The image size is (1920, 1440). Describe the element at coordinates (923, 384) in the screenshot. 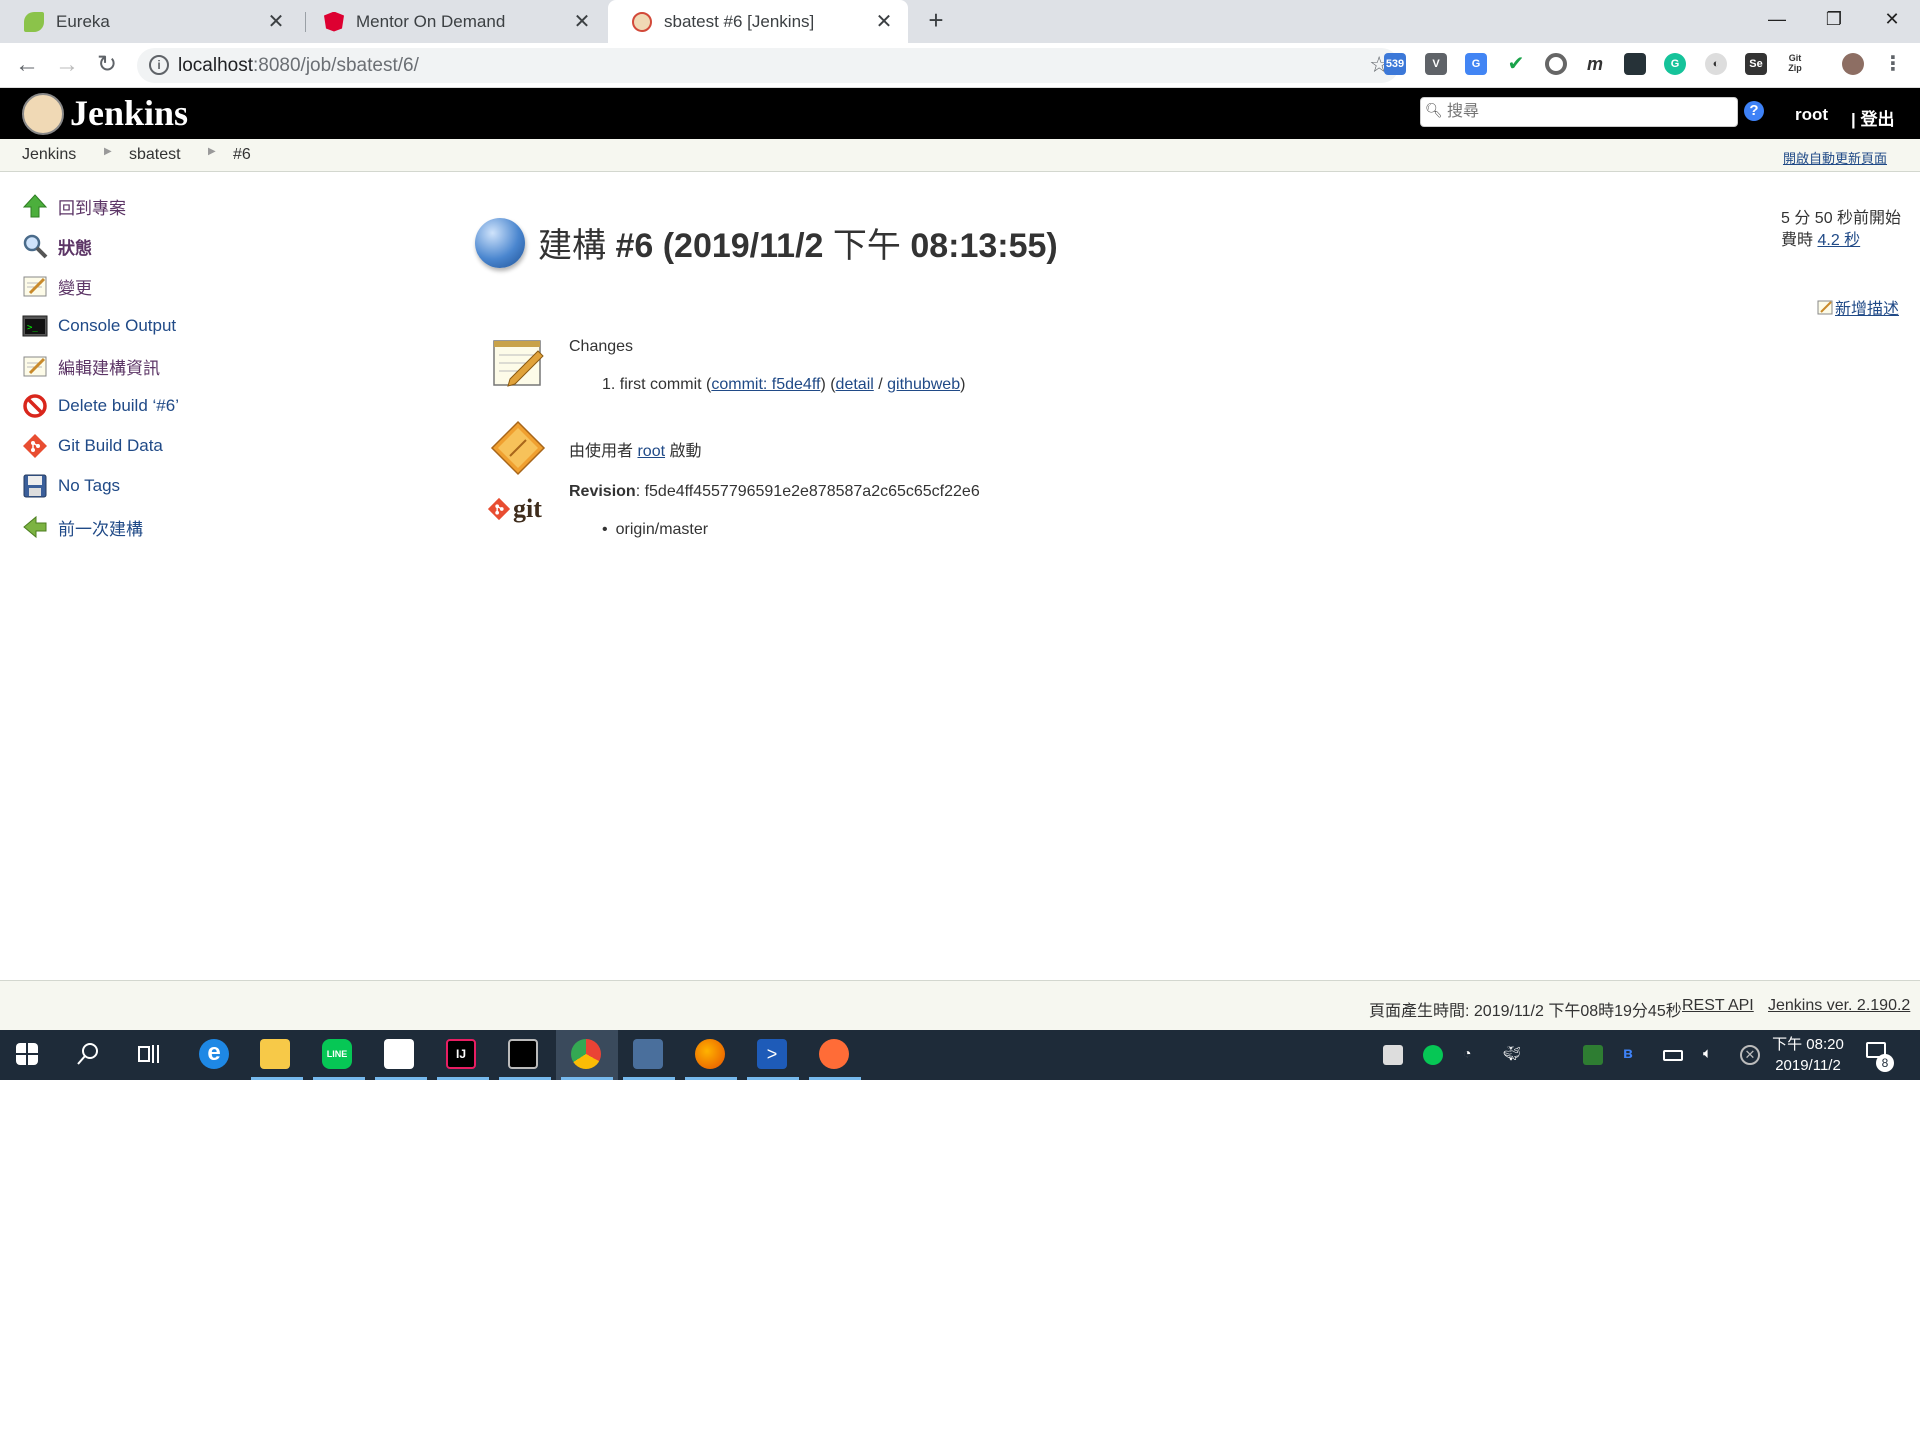

I see `githubweb-link: githubweb` at that location.